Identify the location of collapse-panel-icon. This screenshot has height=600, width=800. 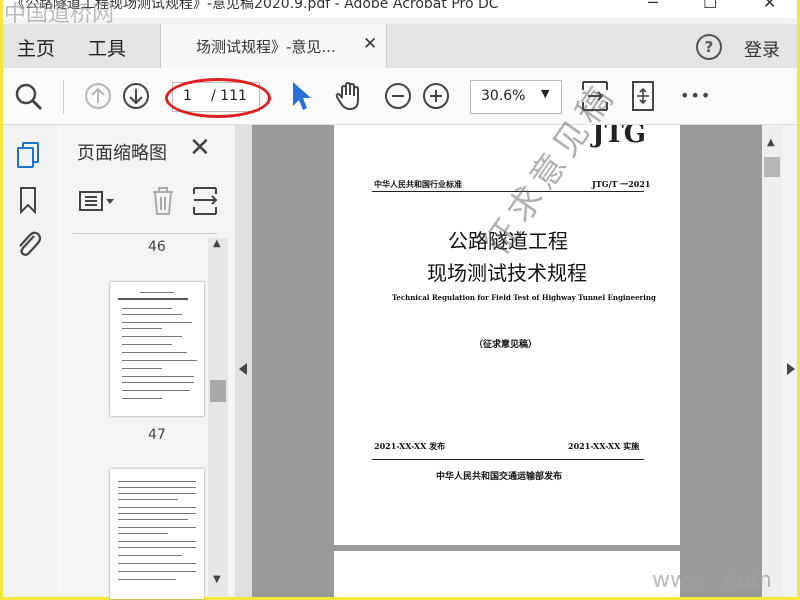
(243, 369).